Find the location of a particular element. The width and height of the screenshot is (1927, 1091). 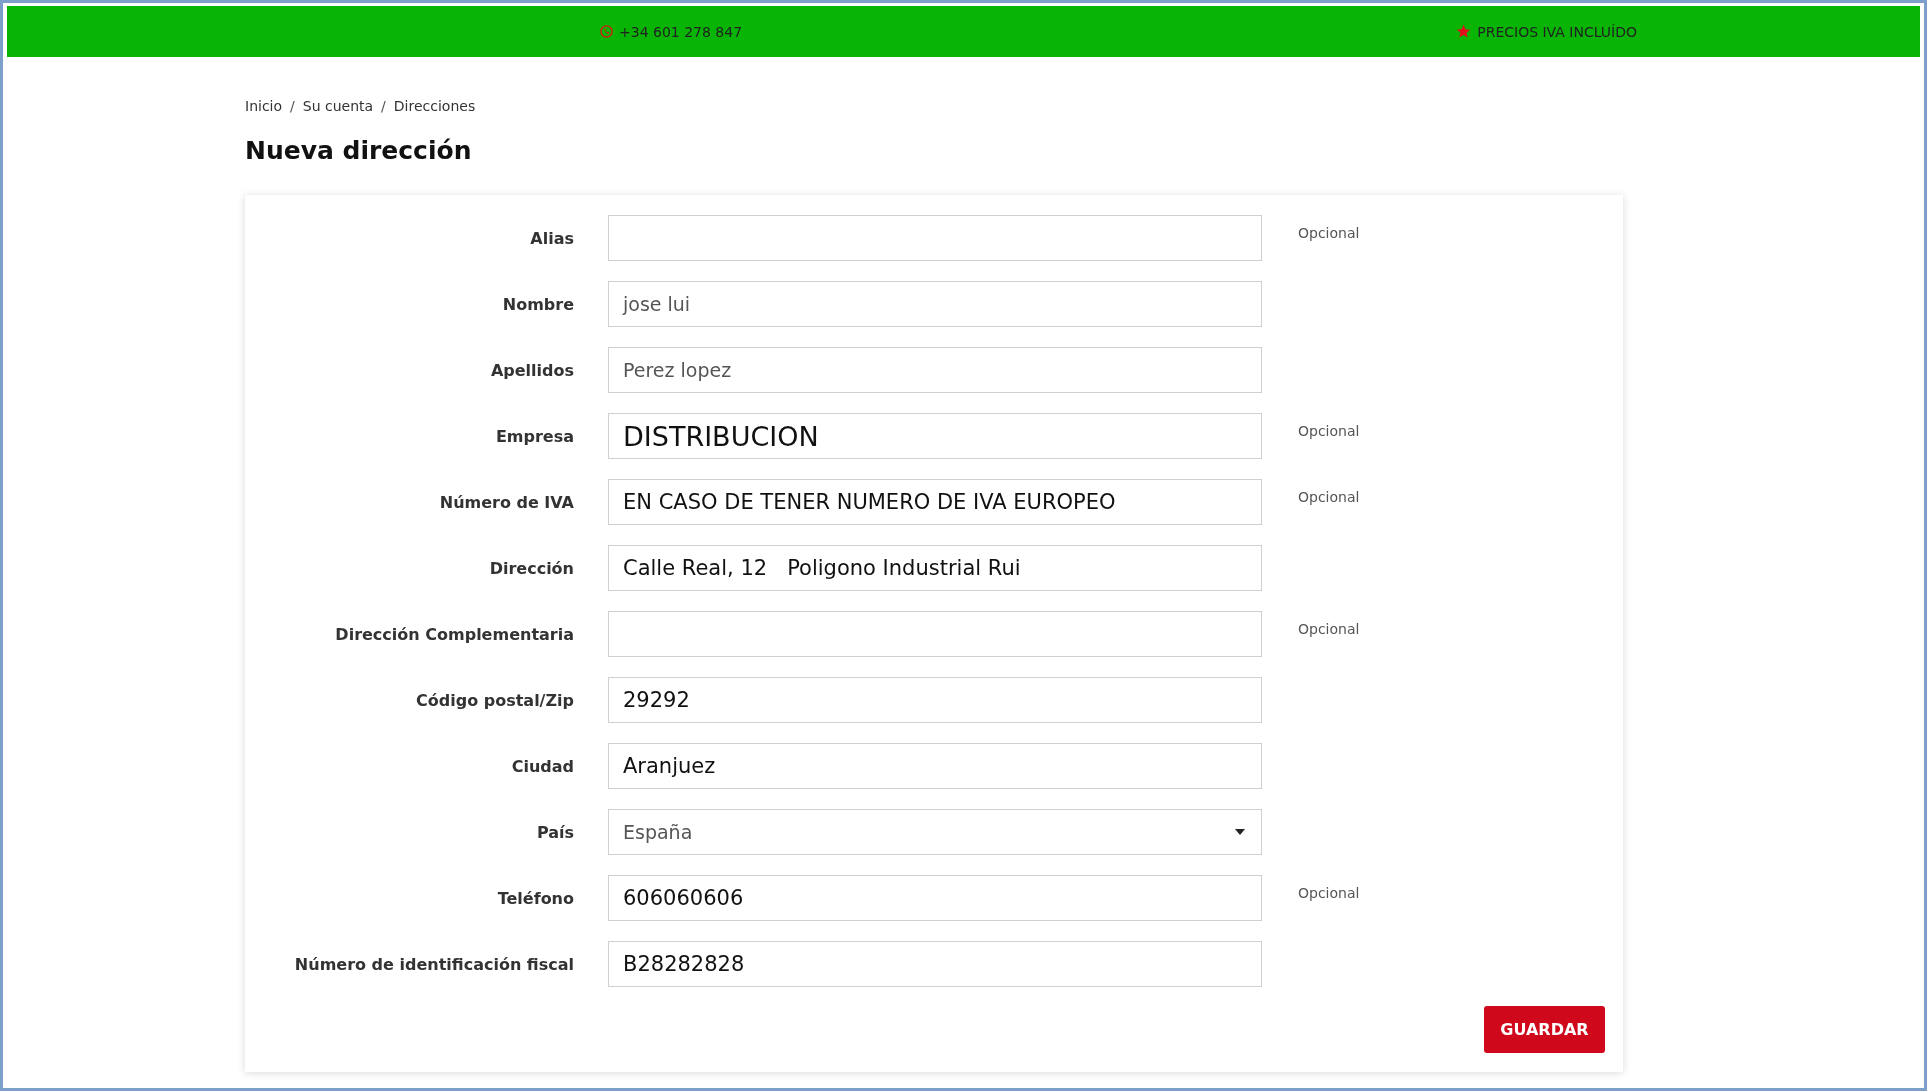

field-label: Alias is located at coordinates (552, 238).